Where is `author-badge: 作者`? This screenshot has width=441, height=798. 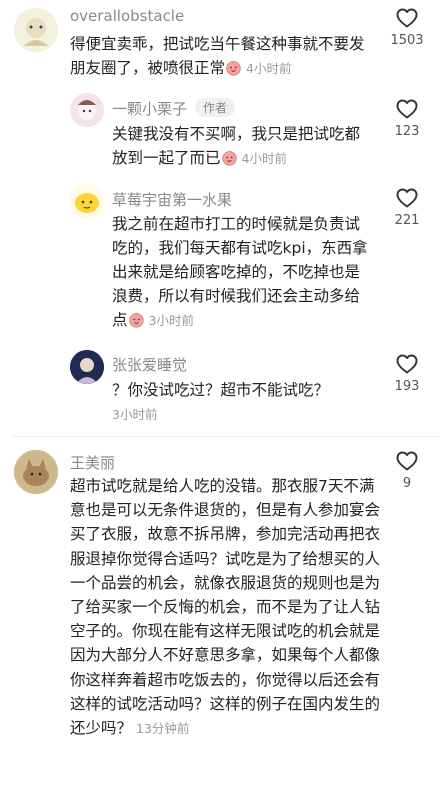
author-badge: 作者 is located at coordinates (215, 107).